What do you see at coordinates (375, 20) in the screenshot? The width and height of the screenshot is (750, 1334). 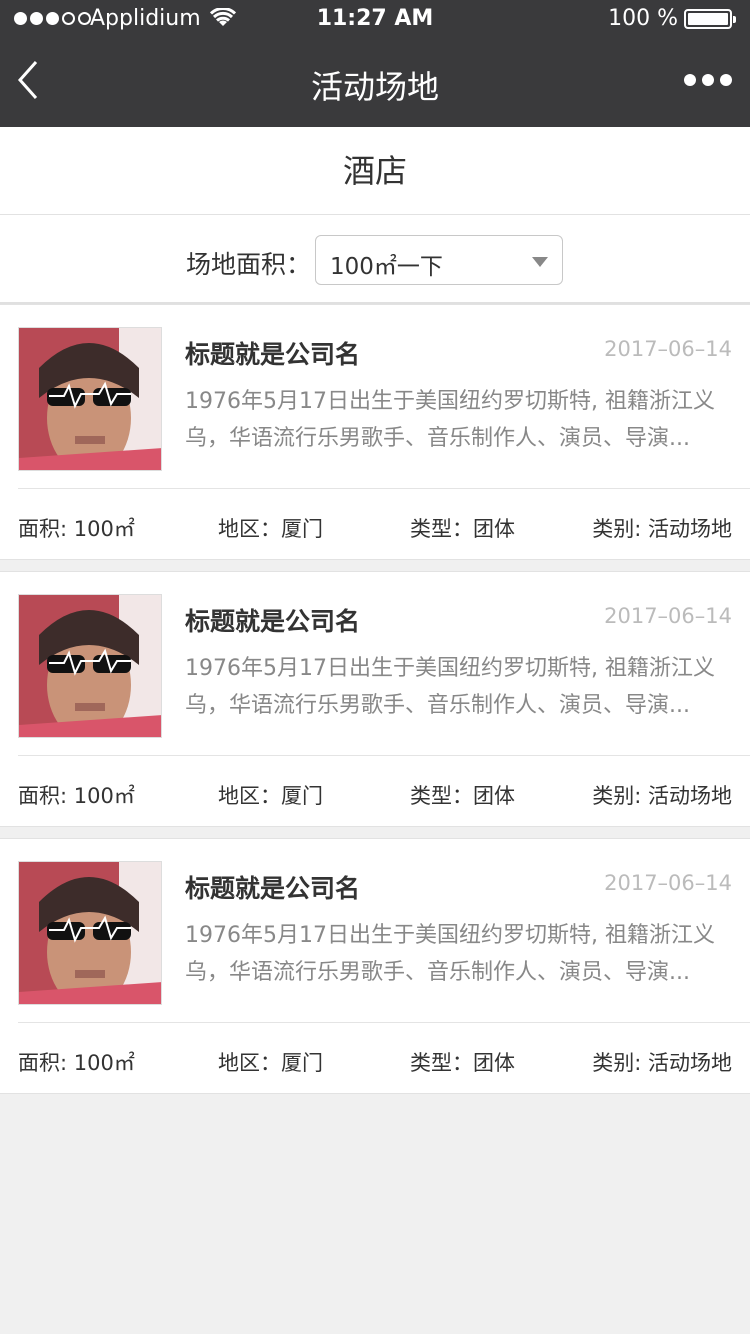 I see `status-bar: Applidium 11:27 AM 100 %` at bounding box center [375, 20].